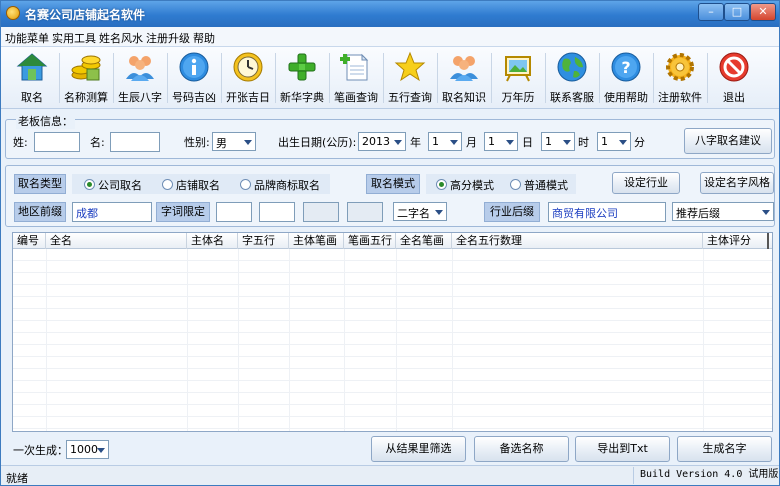  Describe the element at coordinates (763, 12) in the screenshot. I see `close-button: ✕` at that location.